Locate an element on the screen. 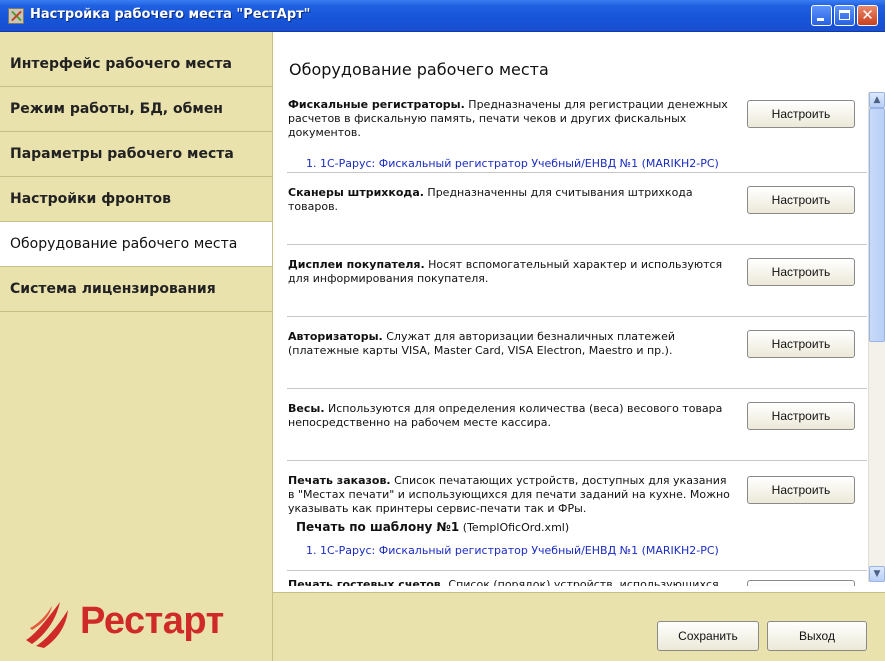 This screenshot has width=885, height=661. section-name: Авторизаторы. is located at coordinates (335, 336).